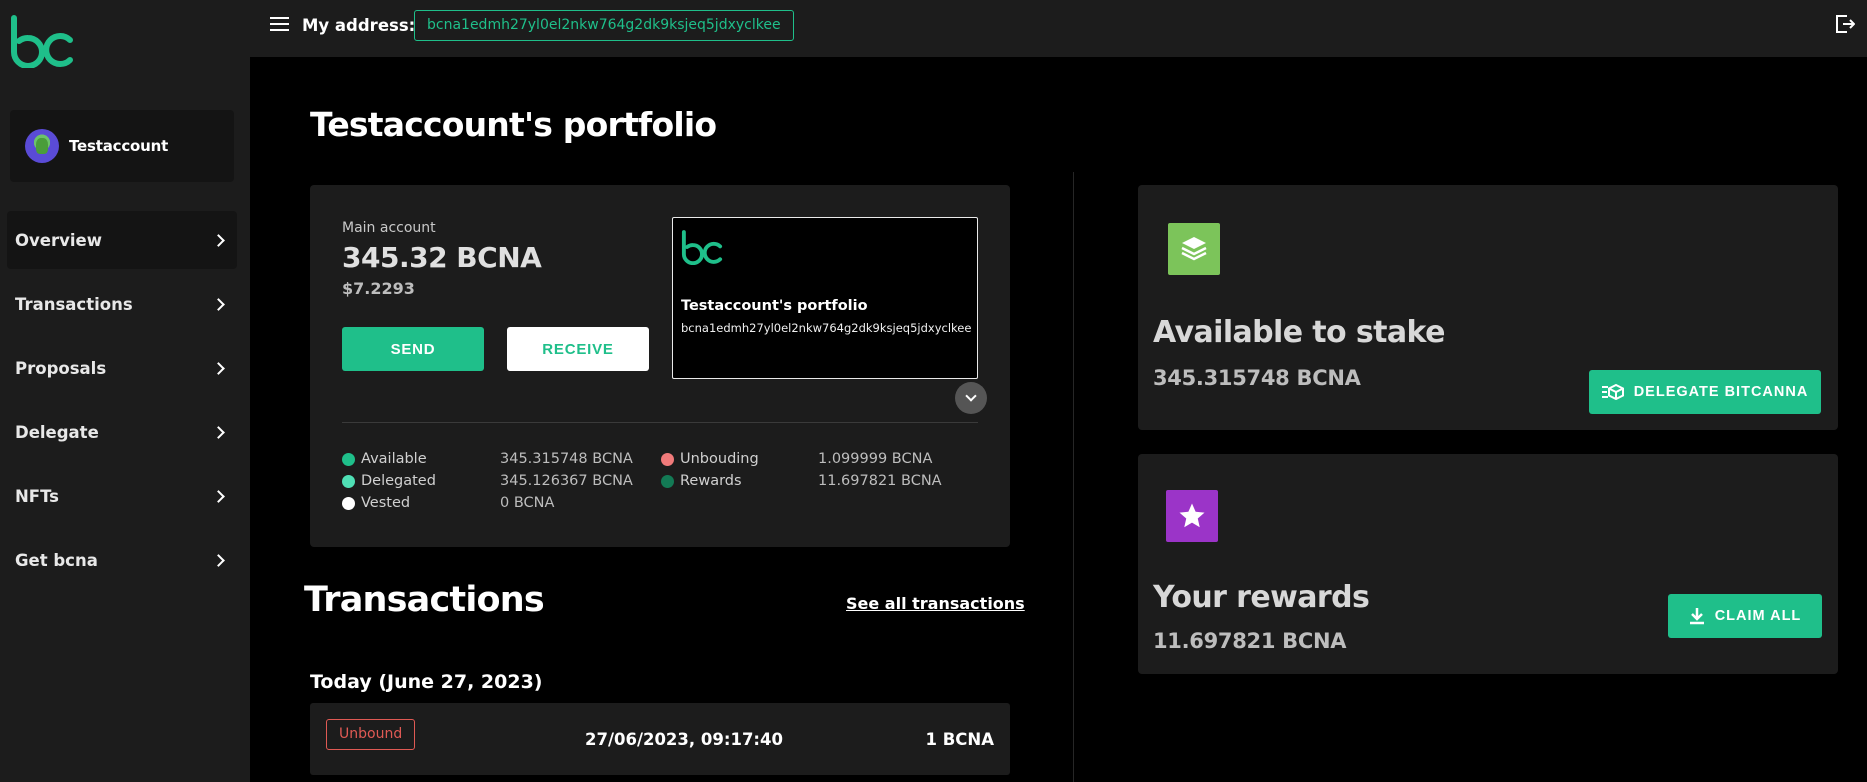 The image size is (1867, 782). I want to click on page-title: Testaccount's portfolio, so click(513, 124).